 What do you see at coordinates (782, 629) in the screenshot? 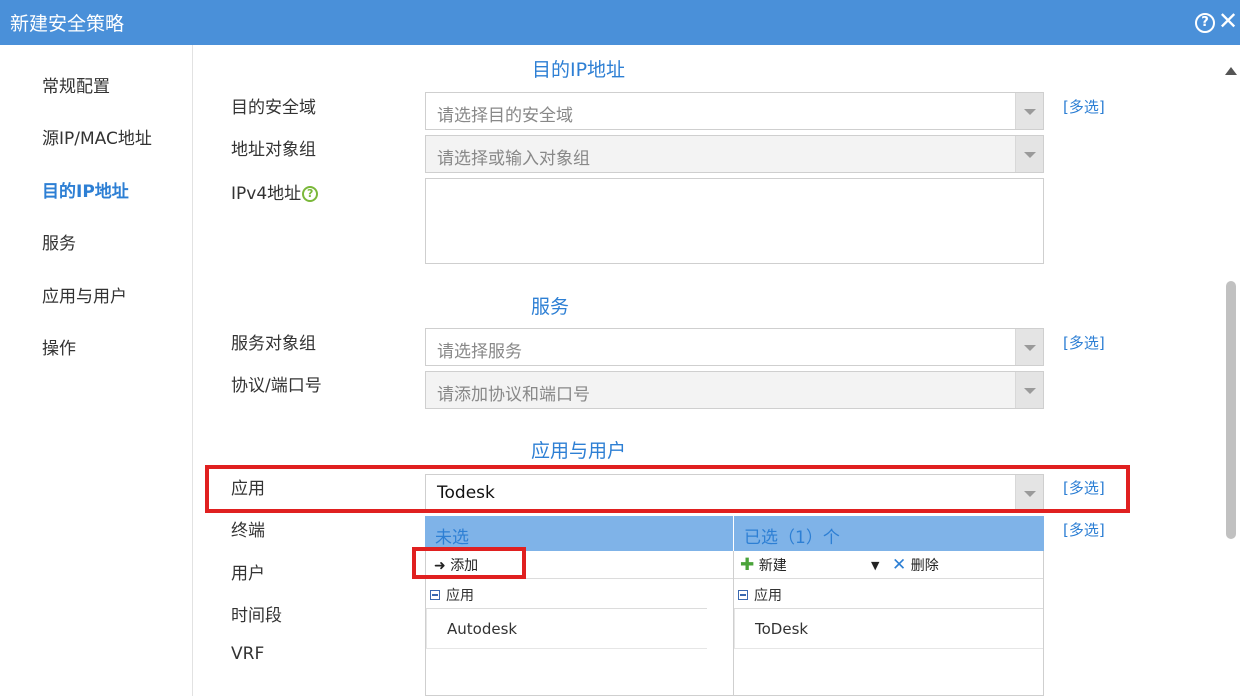
I see `list-item-label: ToDesk` at bounding box center [782, 629].